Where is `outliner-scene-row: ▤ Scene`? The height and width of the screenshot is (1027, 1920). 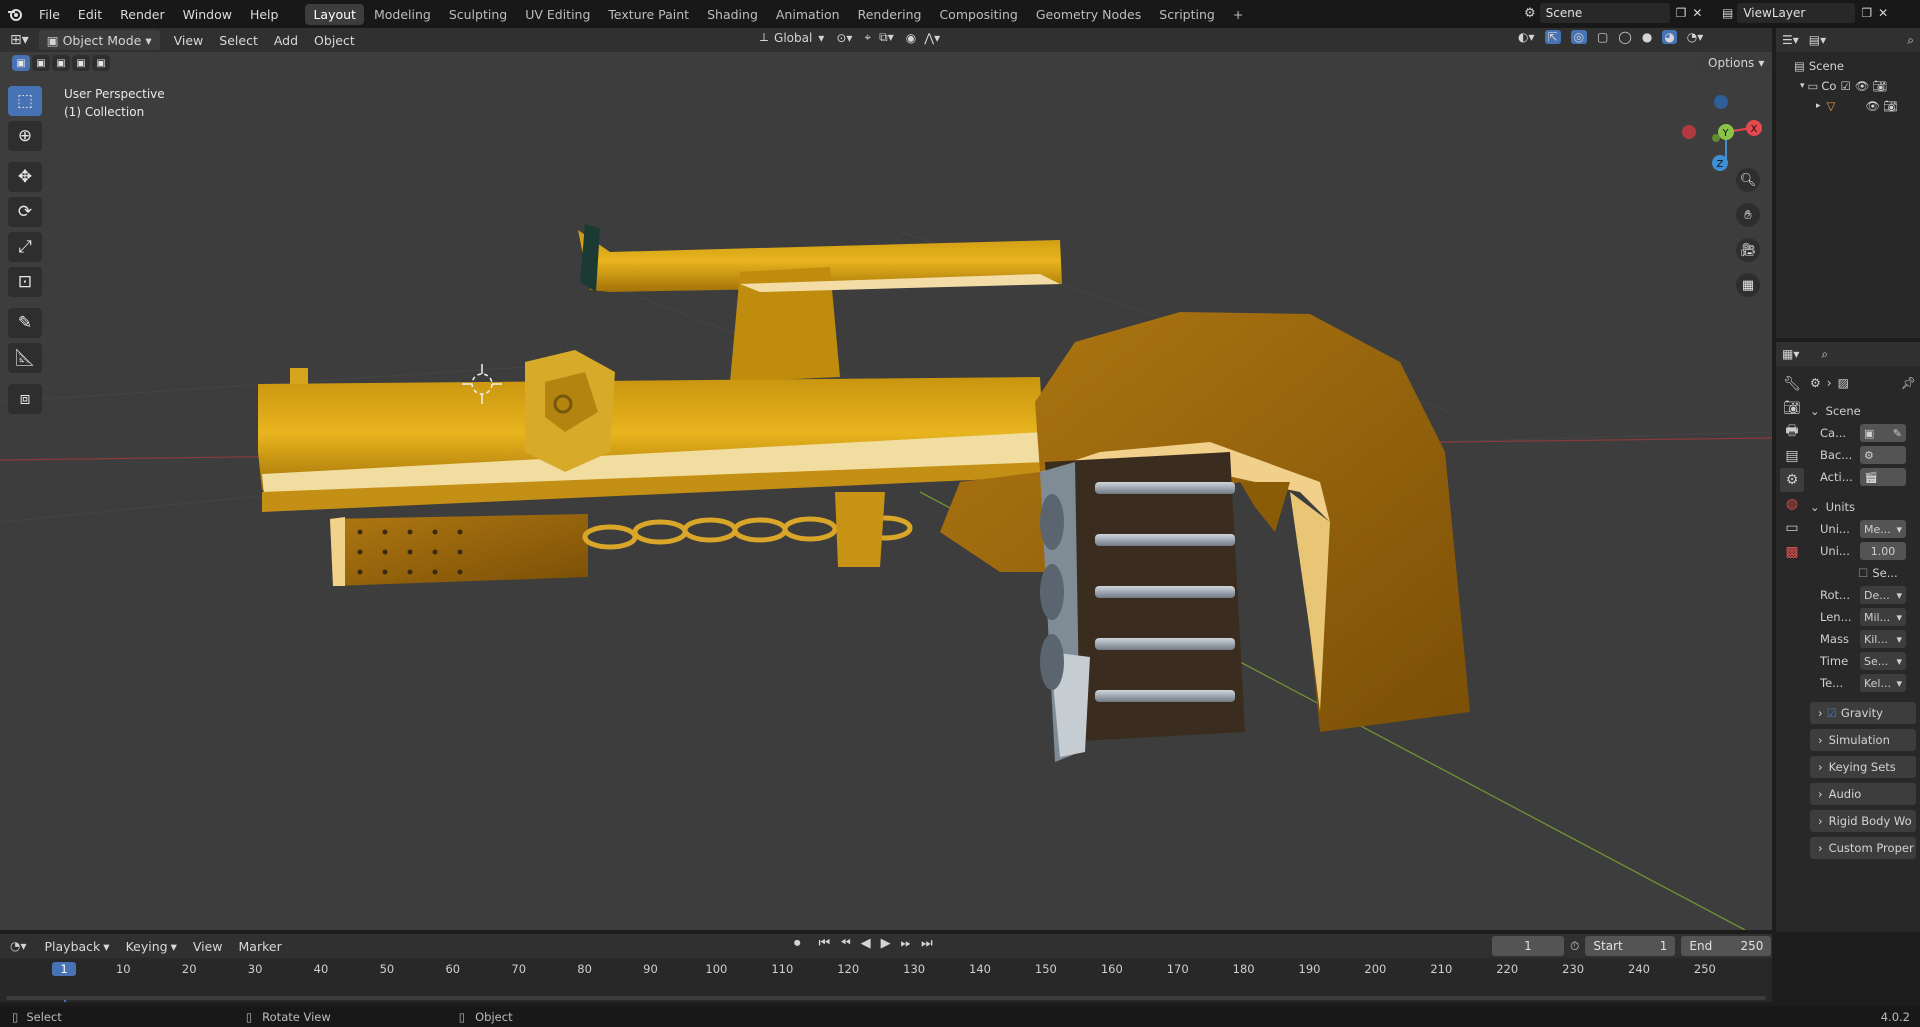
outliner-scene-row: ▤ Scene is located at coordinates (1857, 66).